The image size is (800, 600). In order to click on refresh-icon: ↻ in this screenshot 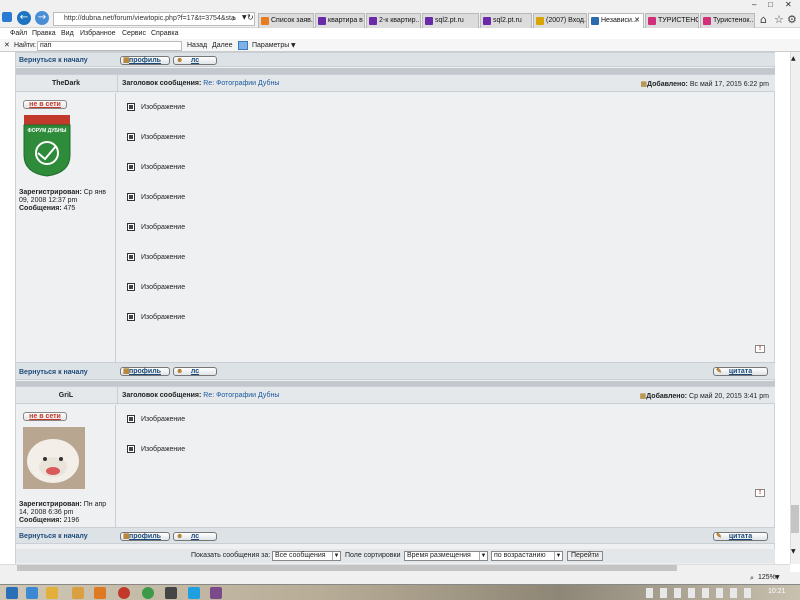, I will do `click(250, 17)`.